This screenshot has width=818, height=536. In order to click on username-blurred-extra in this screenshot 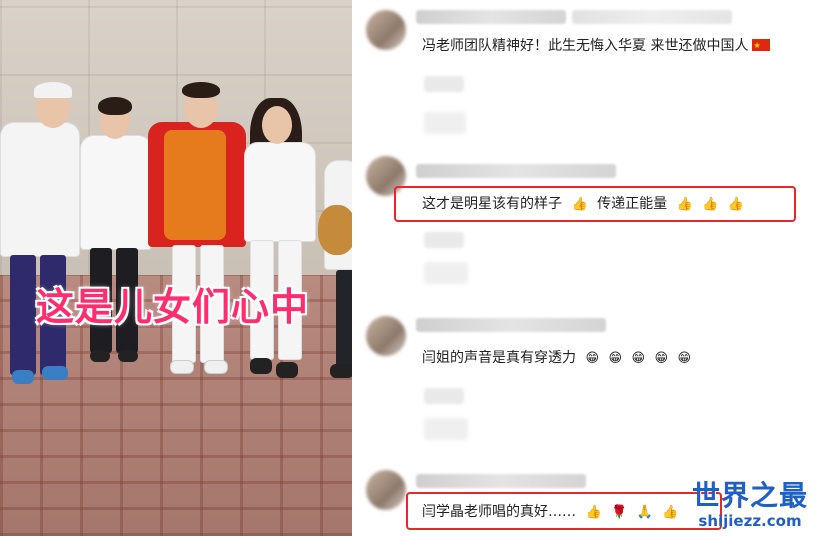, I will do `click(652, 17)`.